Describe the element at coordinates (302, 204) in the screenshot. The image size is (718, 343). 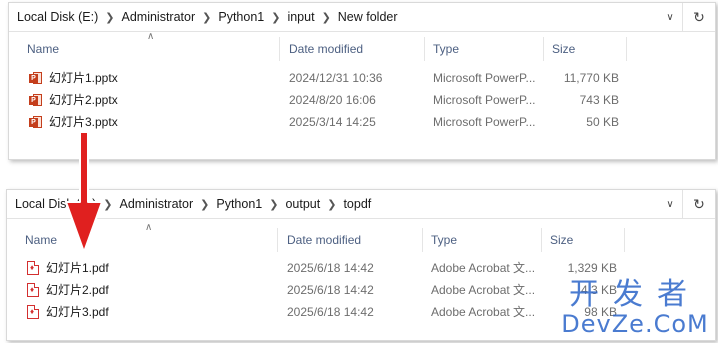
I see `breadcrumb-item: output` at that location.